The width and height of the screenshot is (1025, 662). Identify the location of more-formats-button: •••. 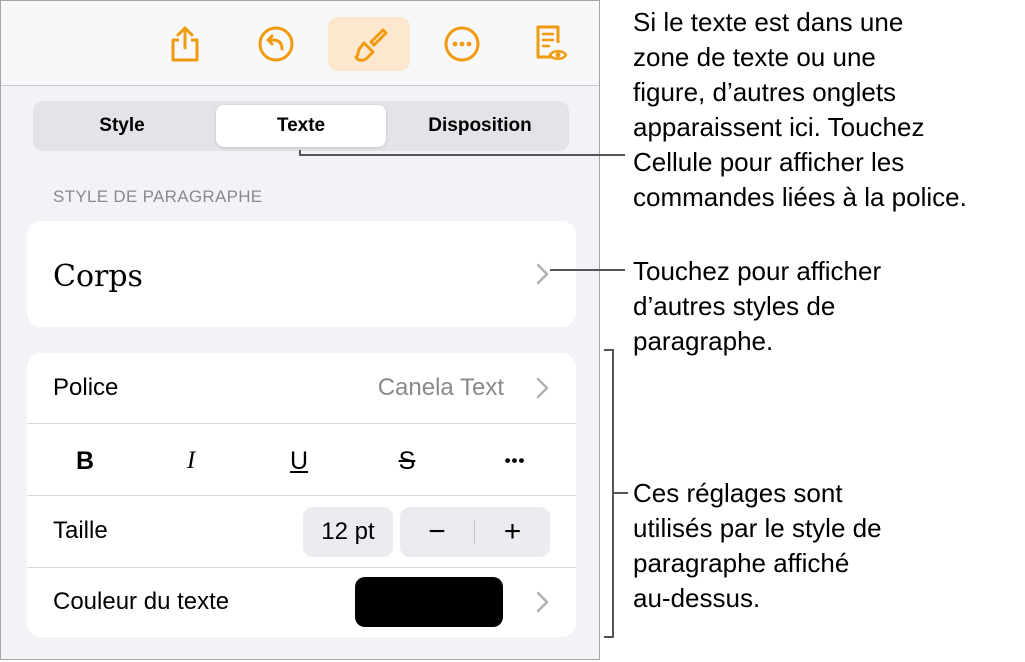
(515, 461).